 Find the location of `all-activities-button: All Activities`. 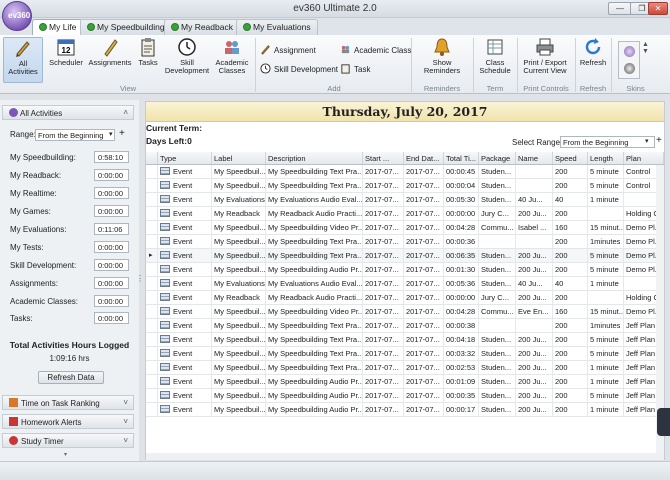

all-activities-button: All Activities is located at coordinates (23, 60).